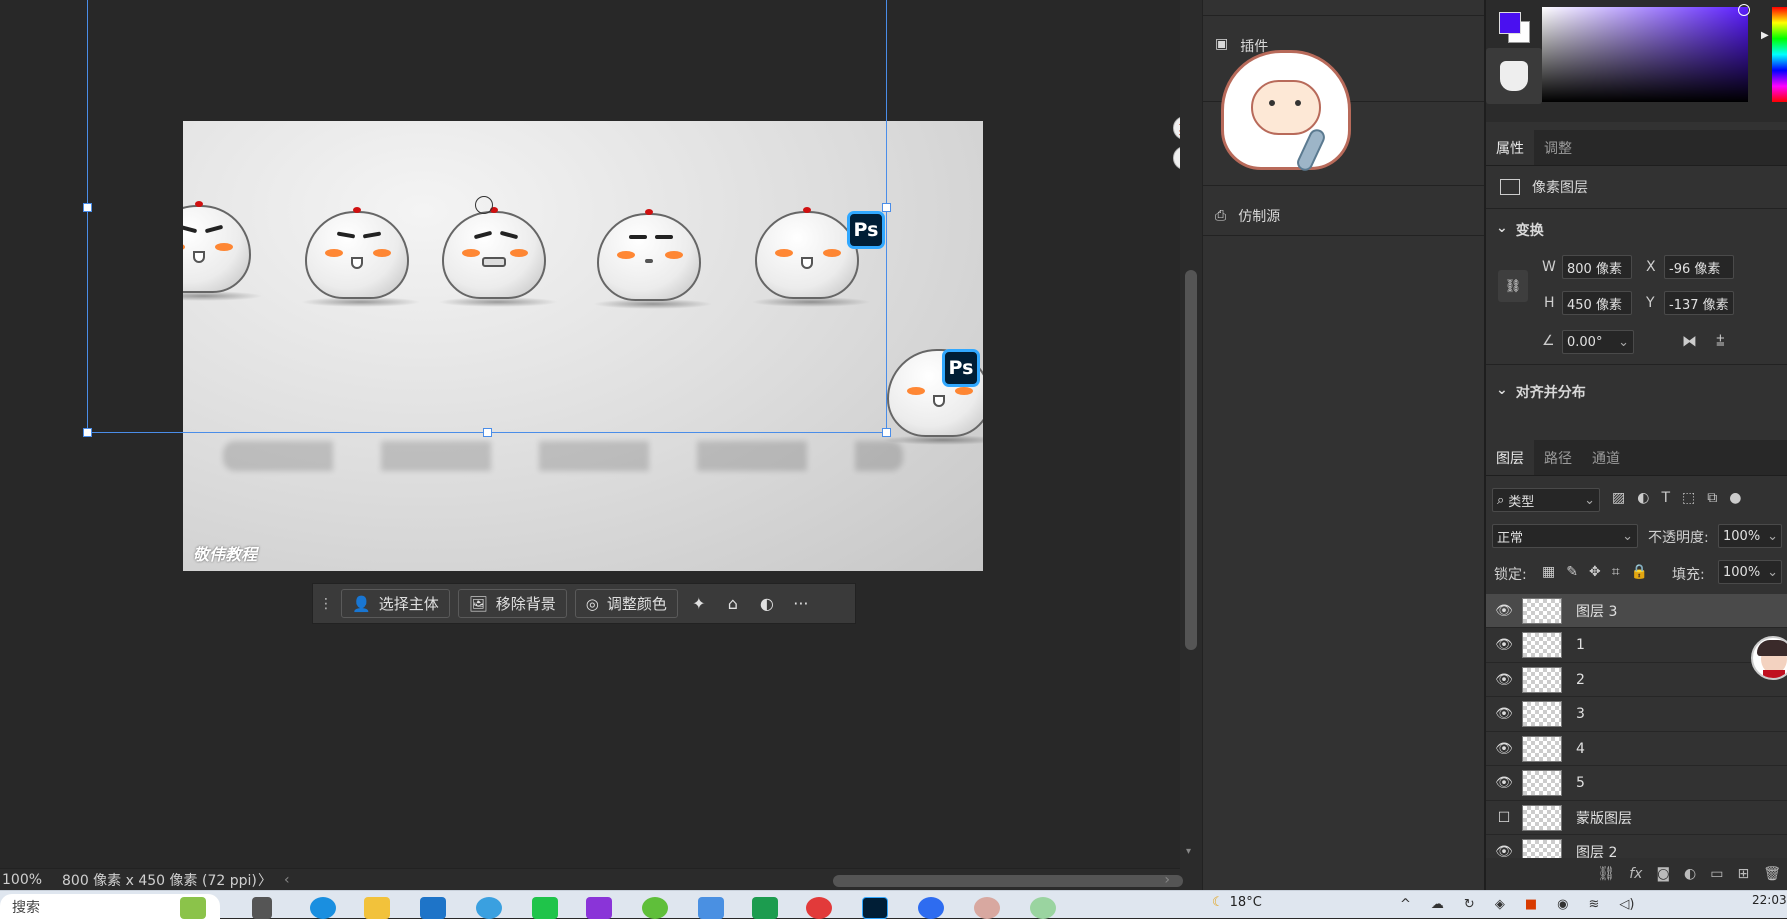 This screenshot has width=1787, height=919. I want to click on vertical-scroll-thumb, so click(1191, 460).